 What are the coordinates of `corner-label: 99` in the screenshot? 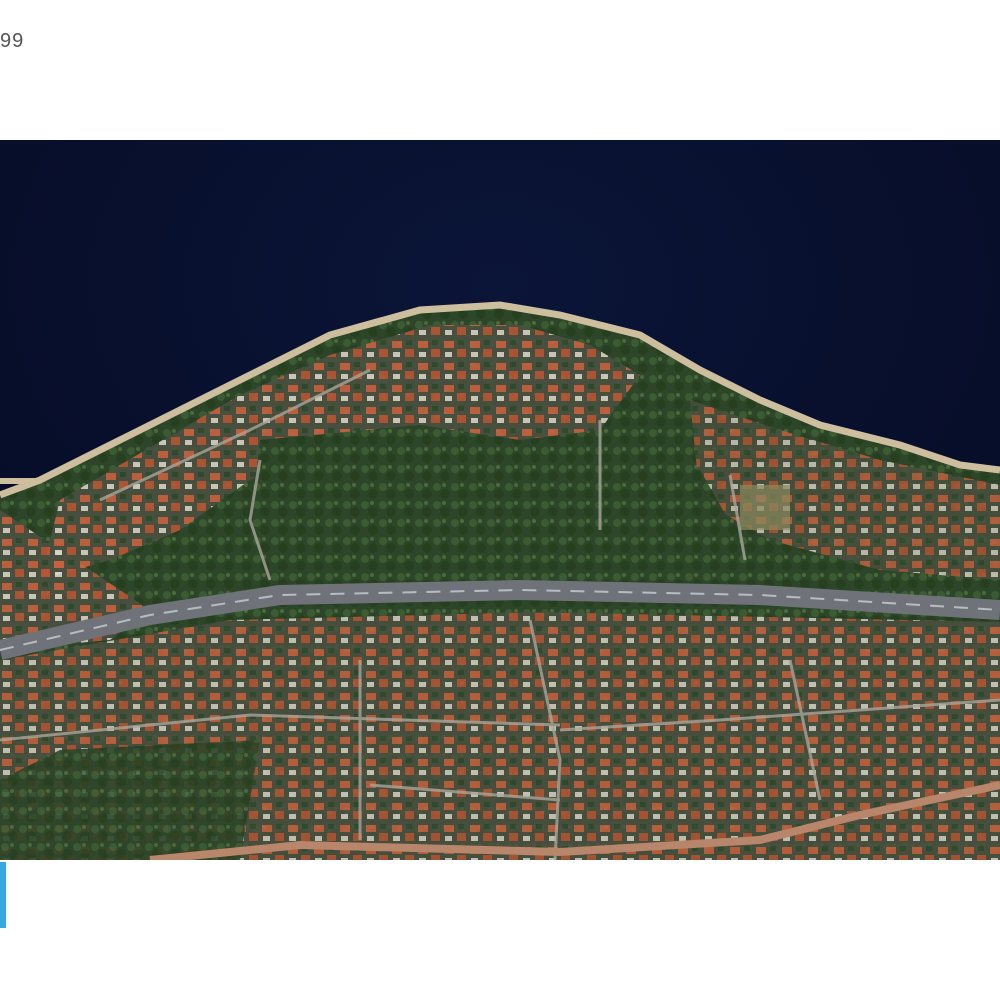 It's located at (12, 41).